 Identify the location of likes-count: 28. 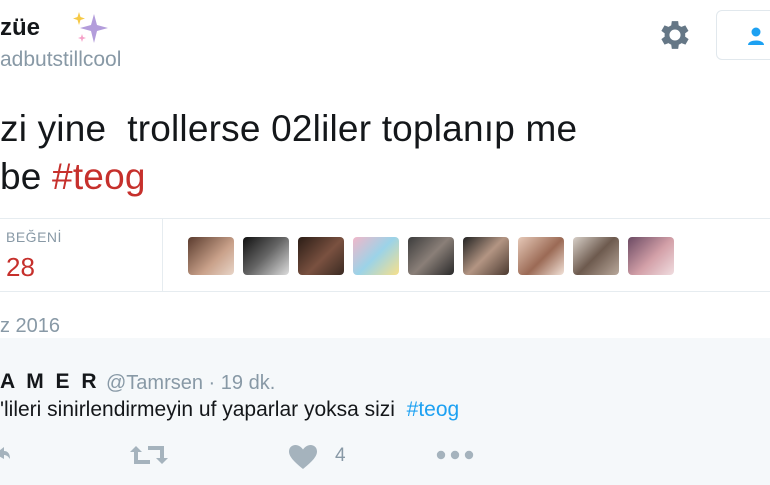
(20, 267).